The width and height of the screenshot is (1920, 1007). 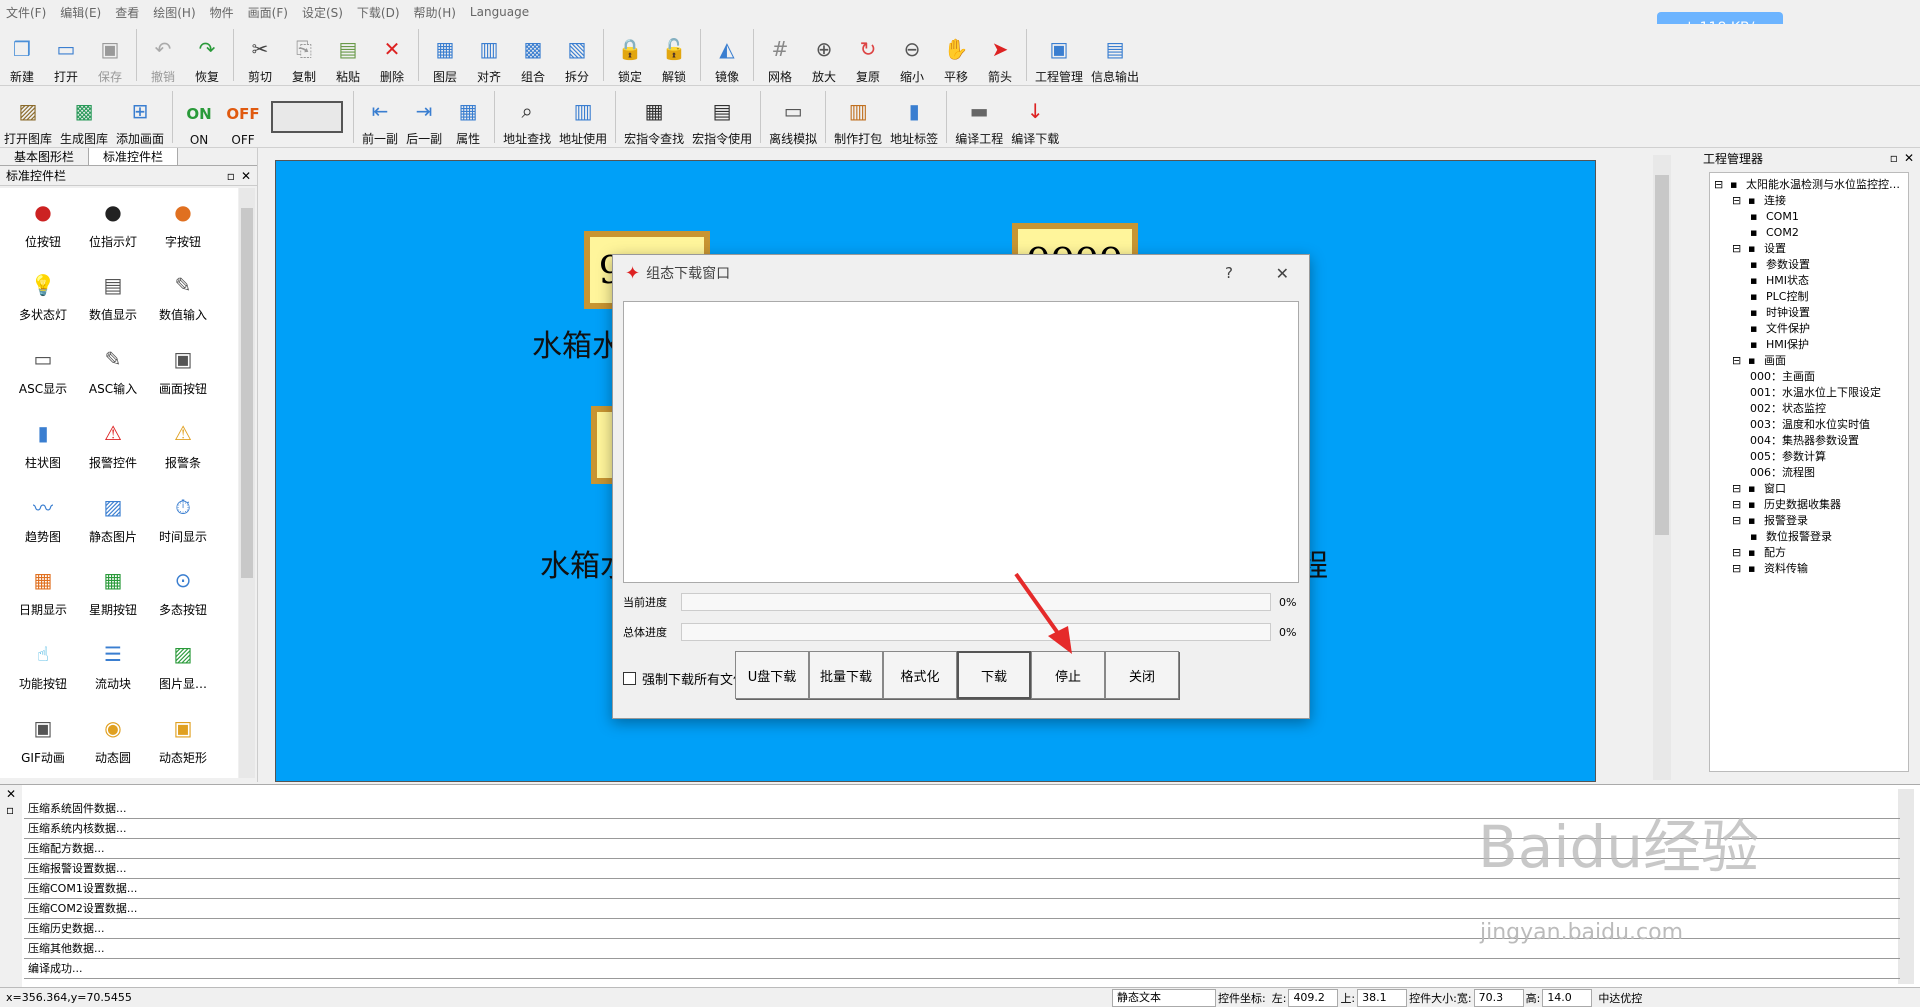 I want to click on toolbar-button-offline-sim: ▭ 离线模拟, so click(x=793, y=118).